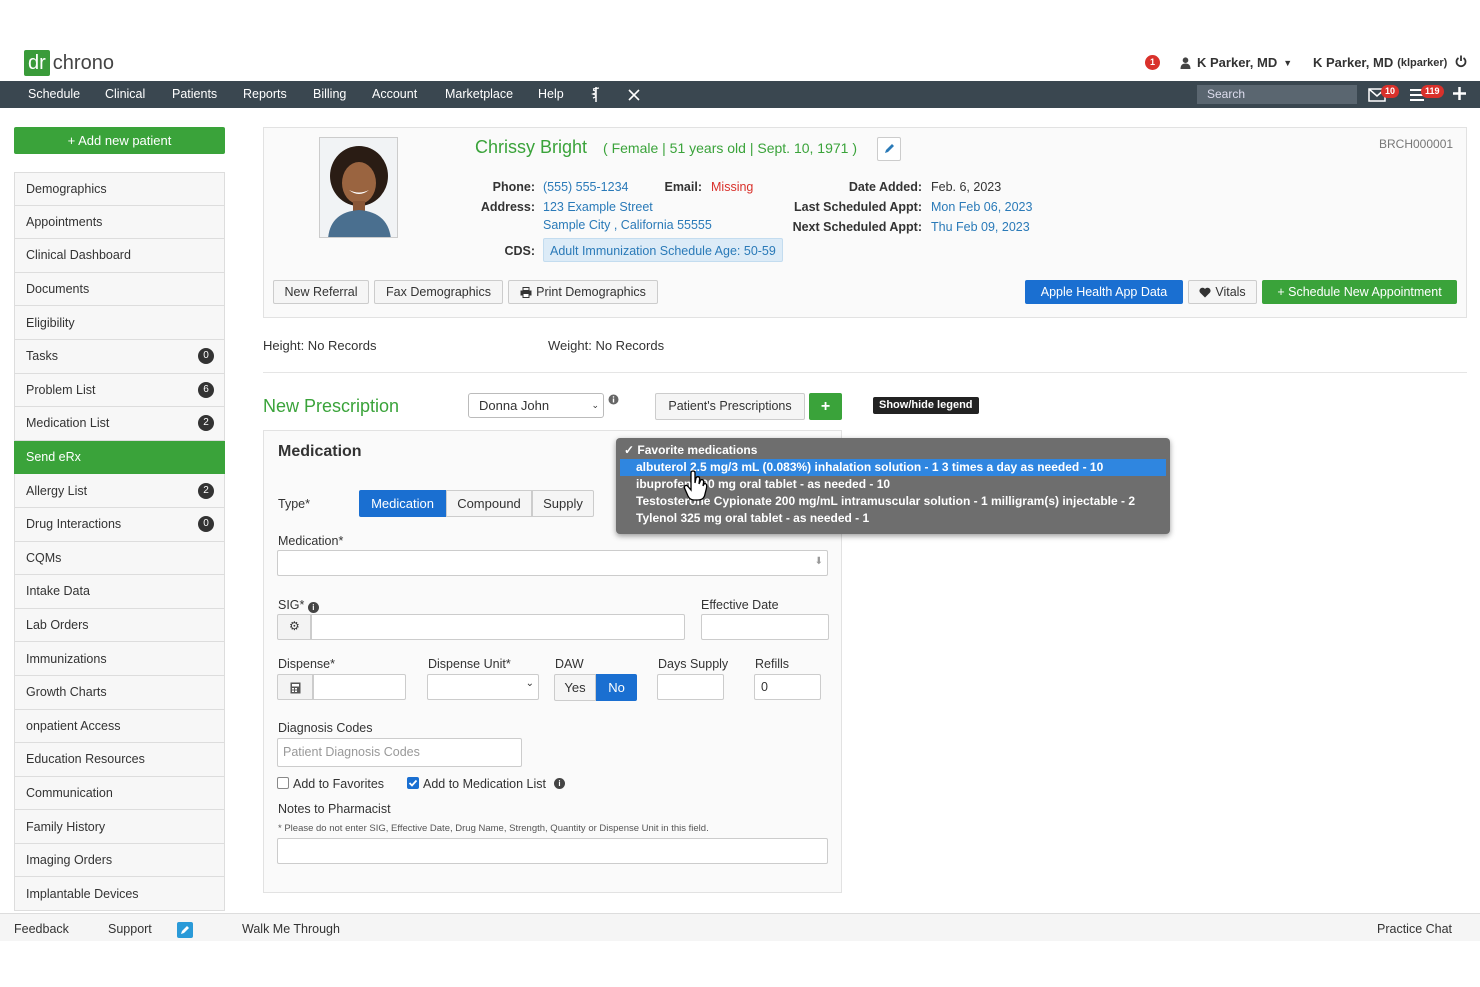  I want to click on sidebar-item-growth-charts: Growth Charts, so click(119, 692).